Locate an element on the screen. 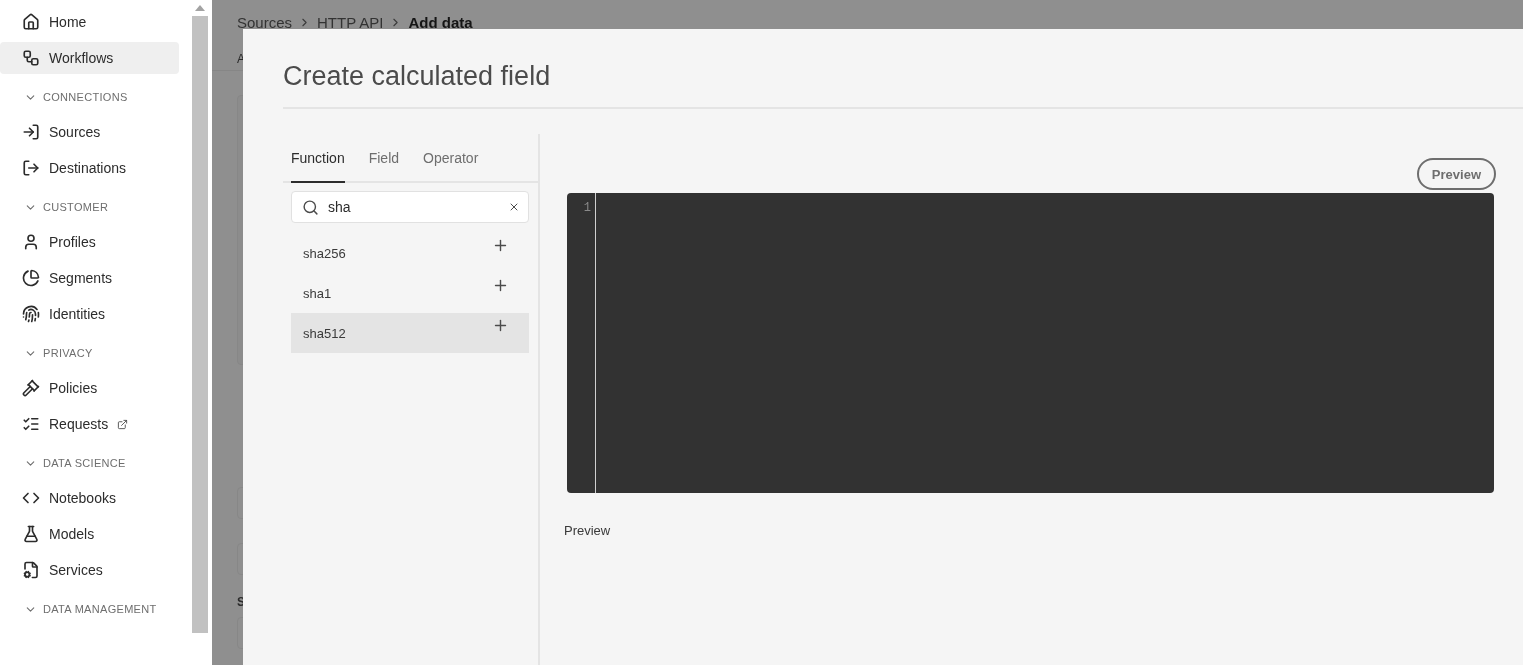  flask-icon is located at coordinates (31, 534).